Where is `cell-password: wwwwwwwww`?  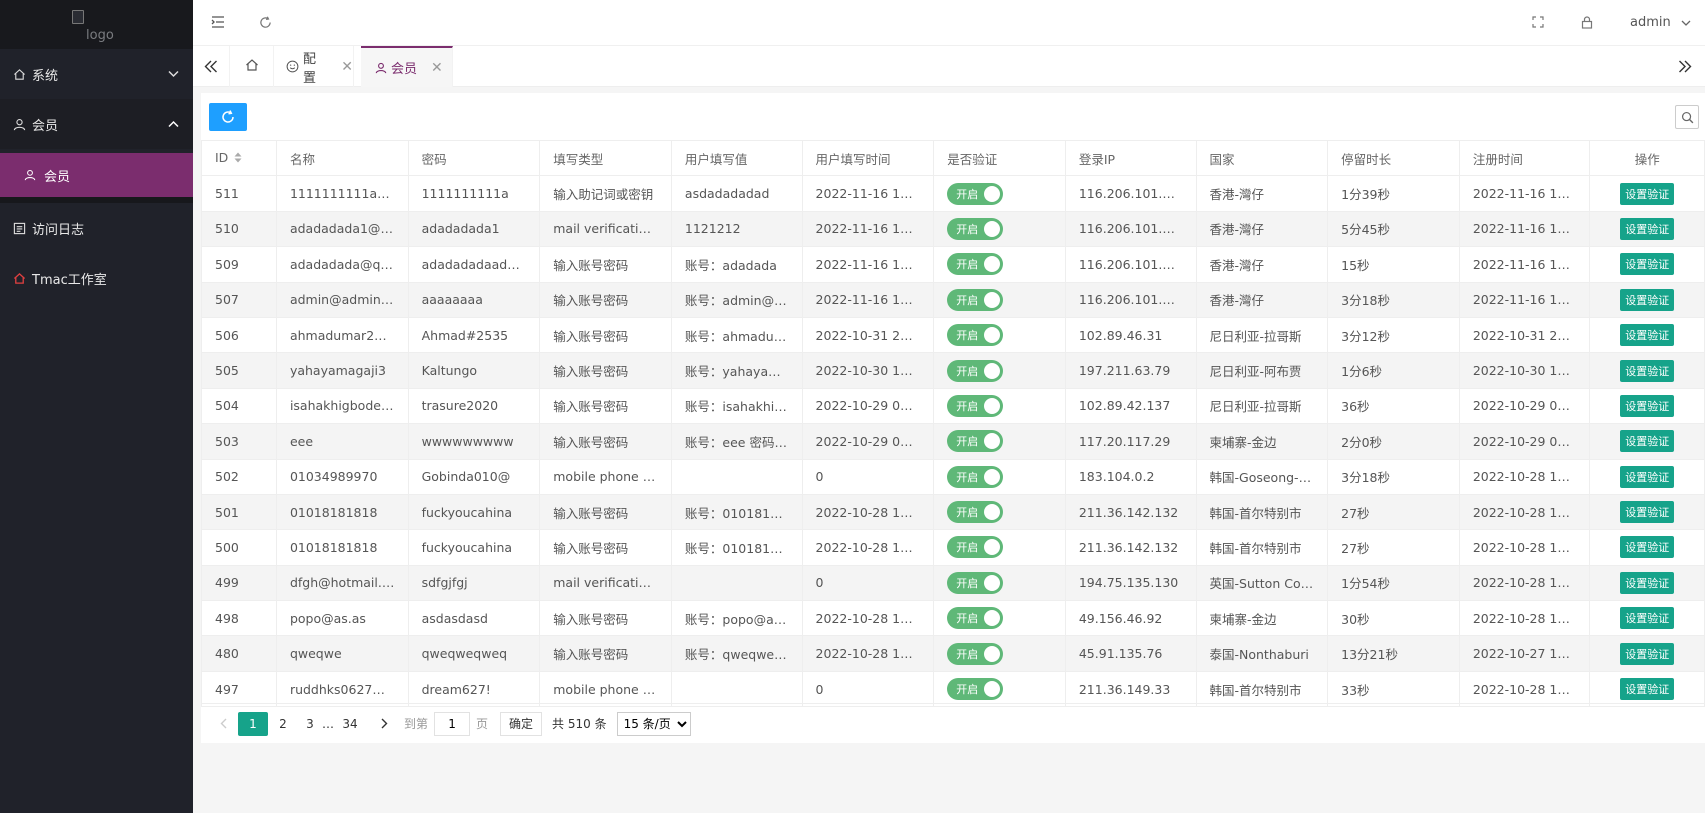
cell-password: wwwwwwwww is located at coordinates (474, 441).